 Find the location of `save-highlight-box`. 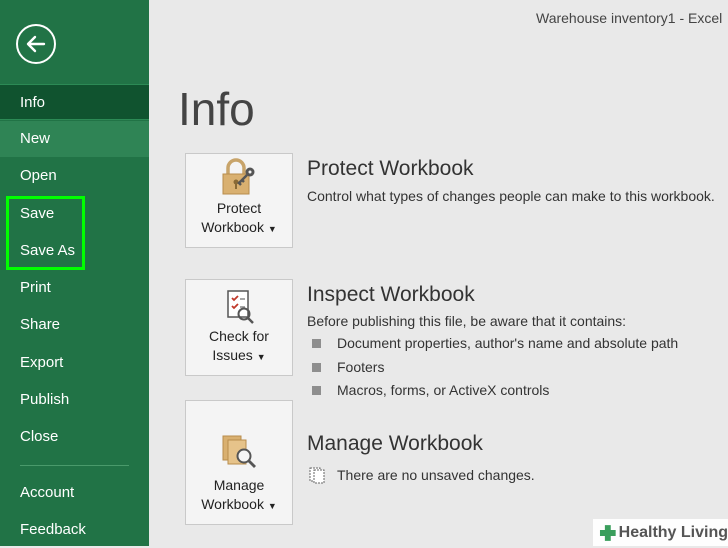

save-highlight-box is located at coordinates (45, 233).